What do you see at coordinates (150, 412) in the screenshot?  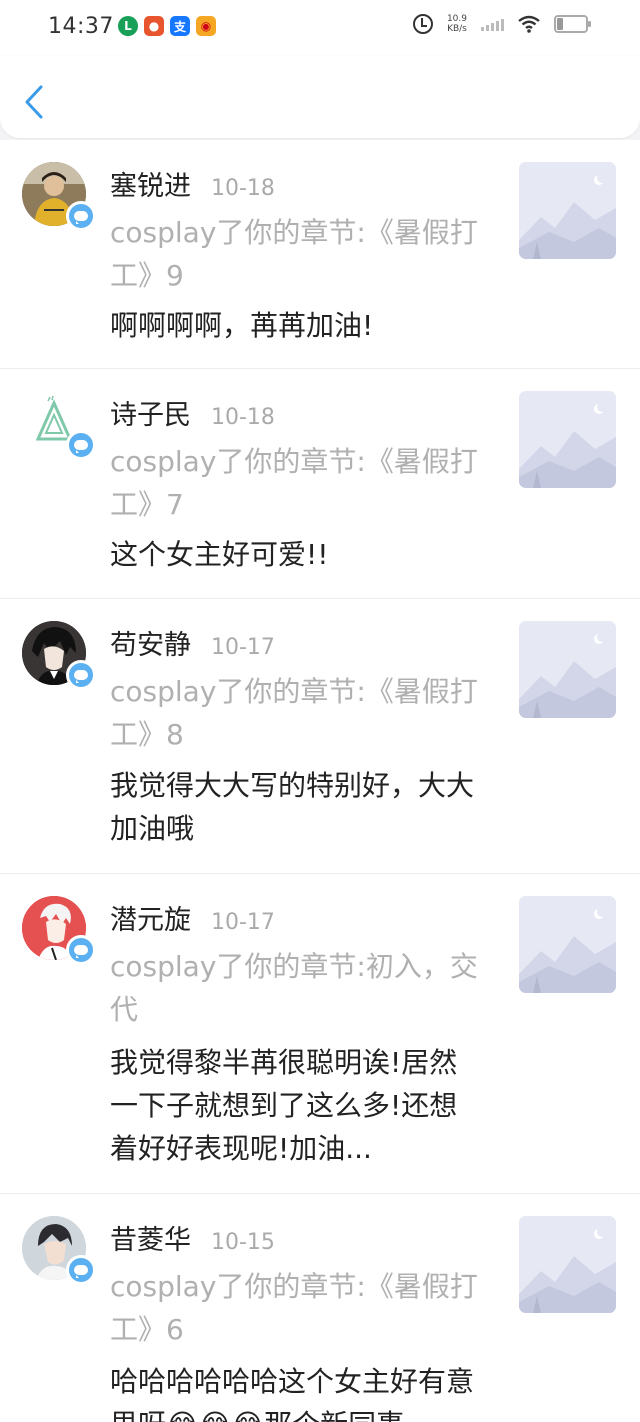 I see `user-name: 诗子民` at bounding box center [150, 412].